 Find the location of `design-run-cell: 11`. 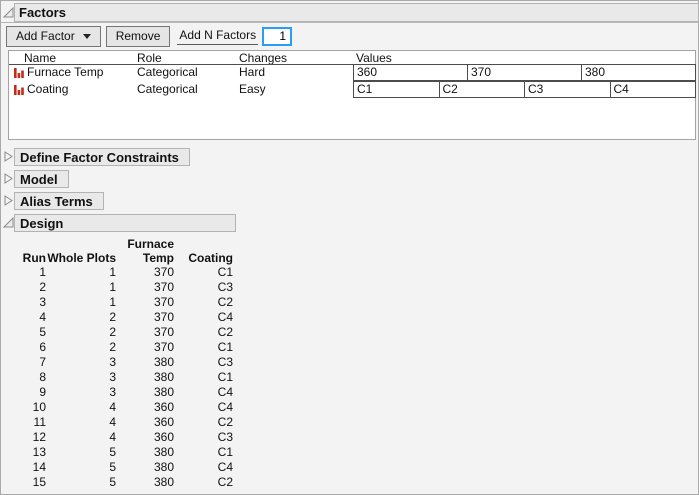

design-run-cell: 11 is located at coordinates (39, 422).